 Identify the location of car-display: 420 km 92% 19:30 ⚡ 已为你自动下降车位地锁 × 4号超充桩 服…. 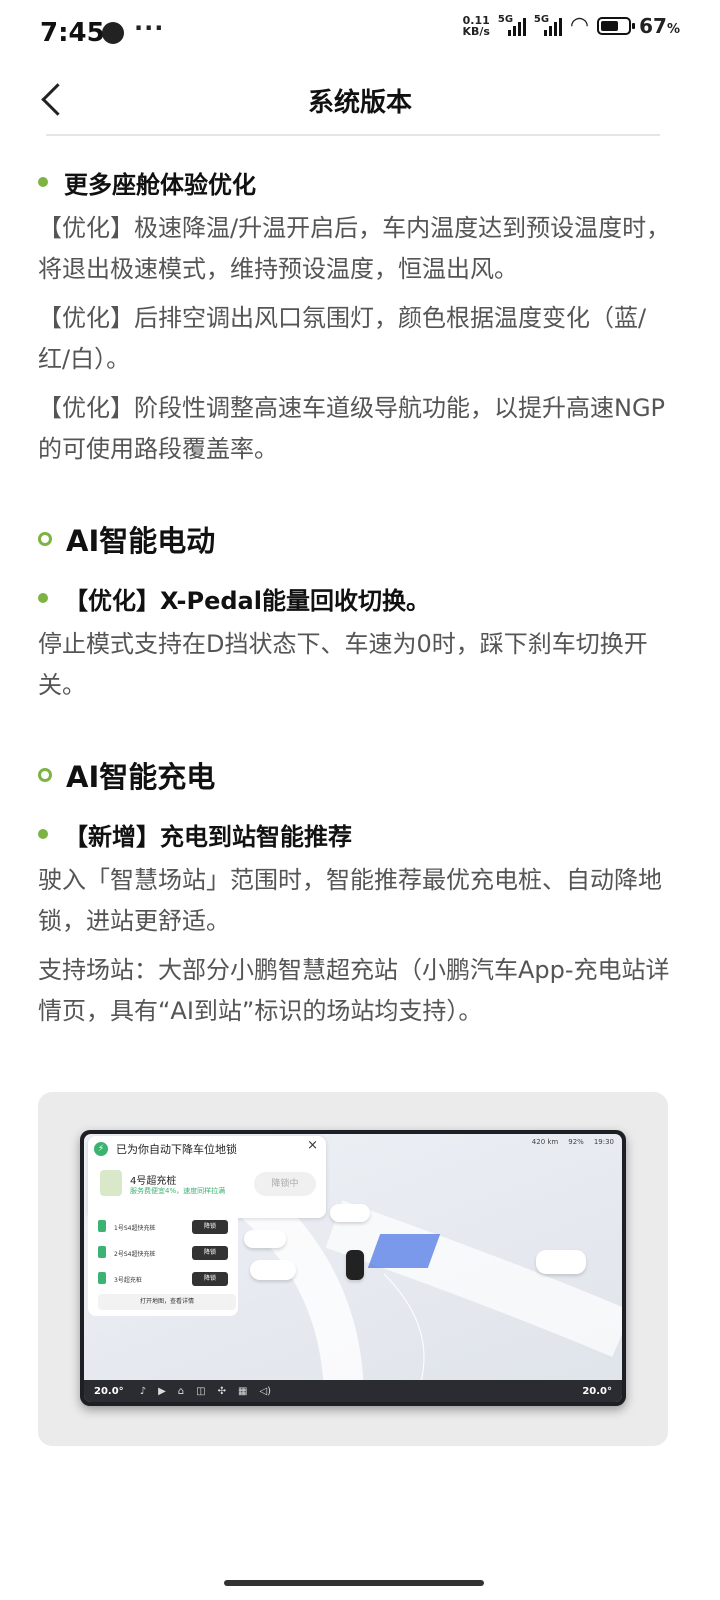
(353, 1268).